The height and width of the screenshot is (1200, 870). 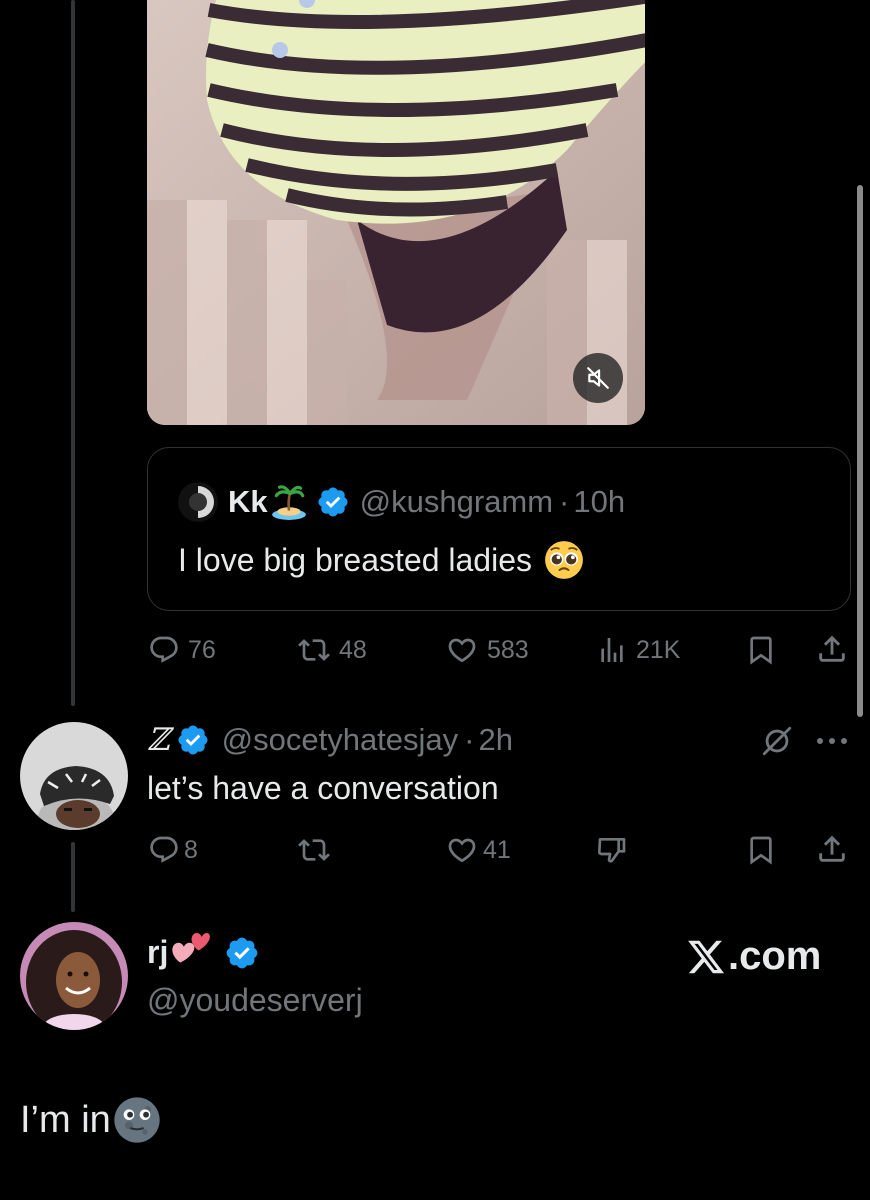 What do you see at coordinates (777, 741) in the screenshot?
I see `grok-icon` at bounding box center [777, 741].